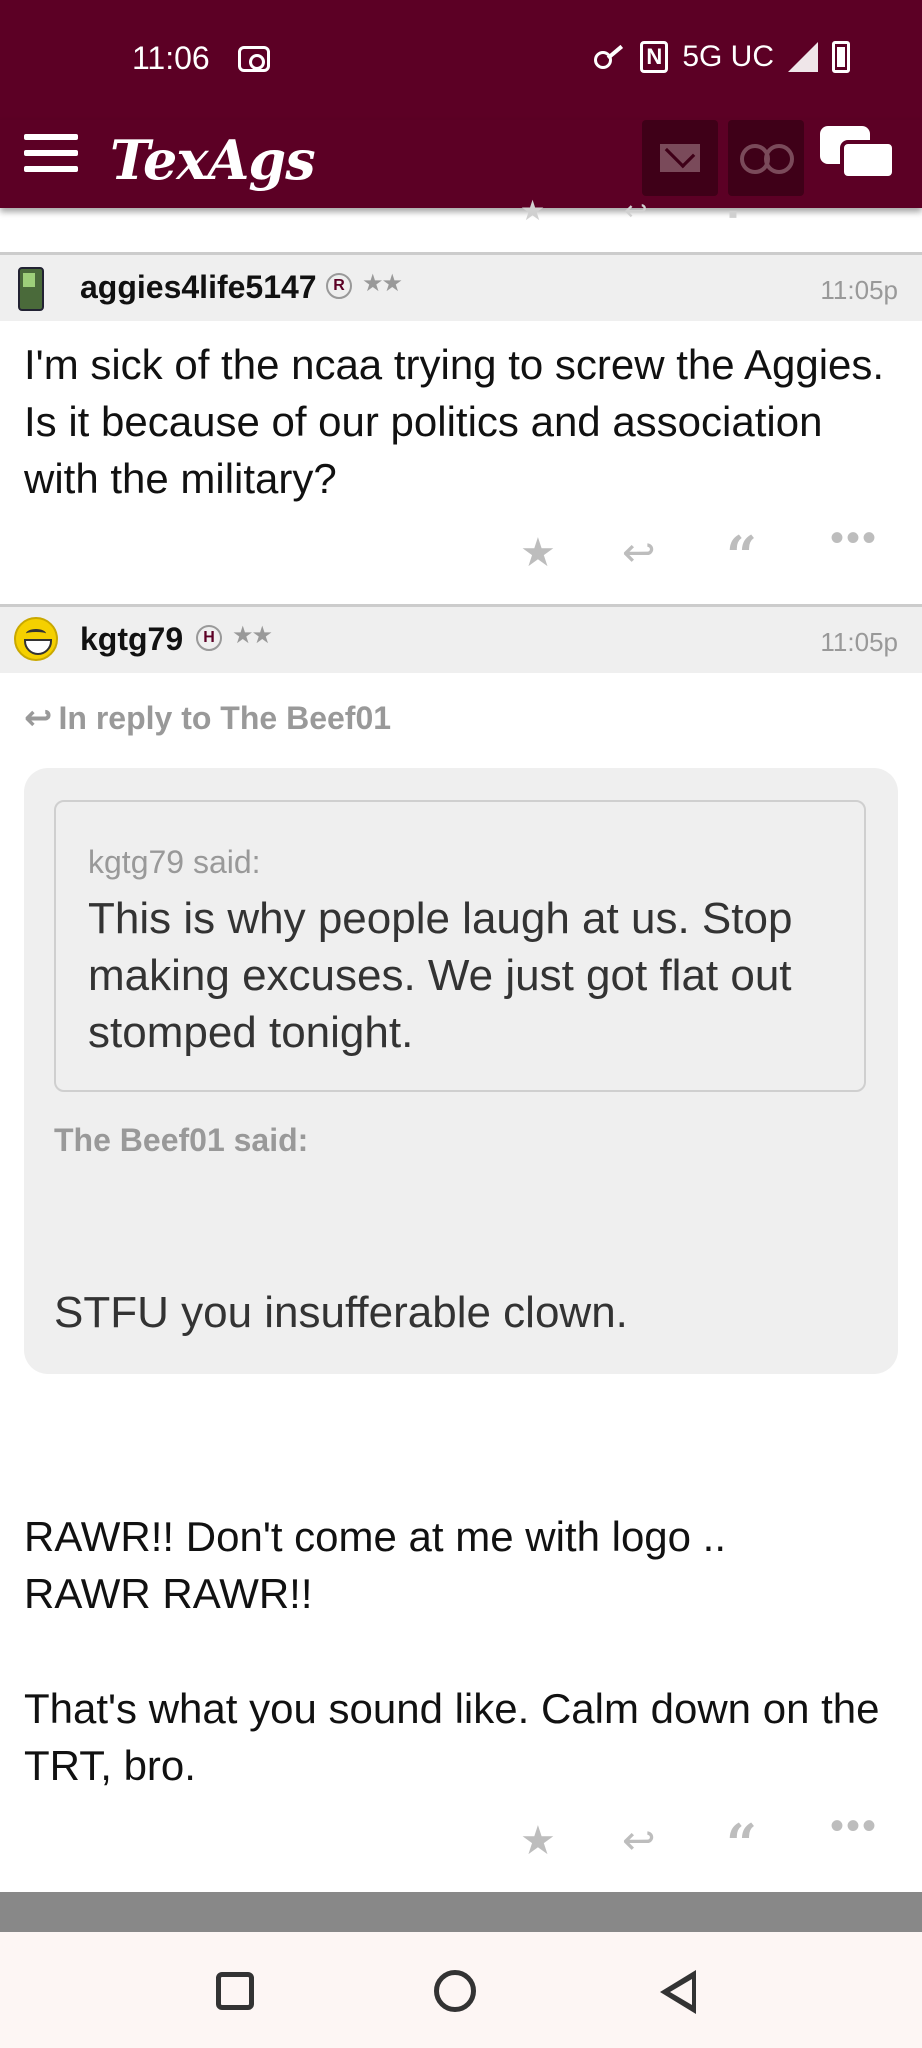  What do you see at coordinates (181, 1140) in the screenshot?
I see `quote-author: The Beef01 said:` at bounding box center [181, 1140].